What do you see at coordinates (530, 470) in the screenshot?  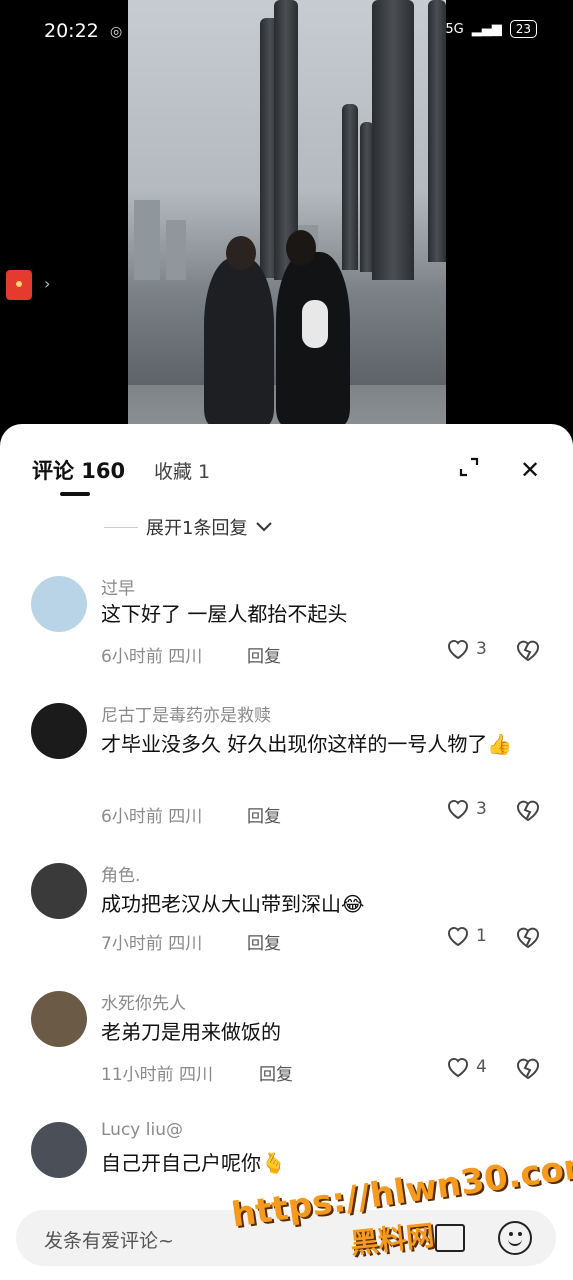 I see `close-icon: ✕` at bounding box center [530, 470].